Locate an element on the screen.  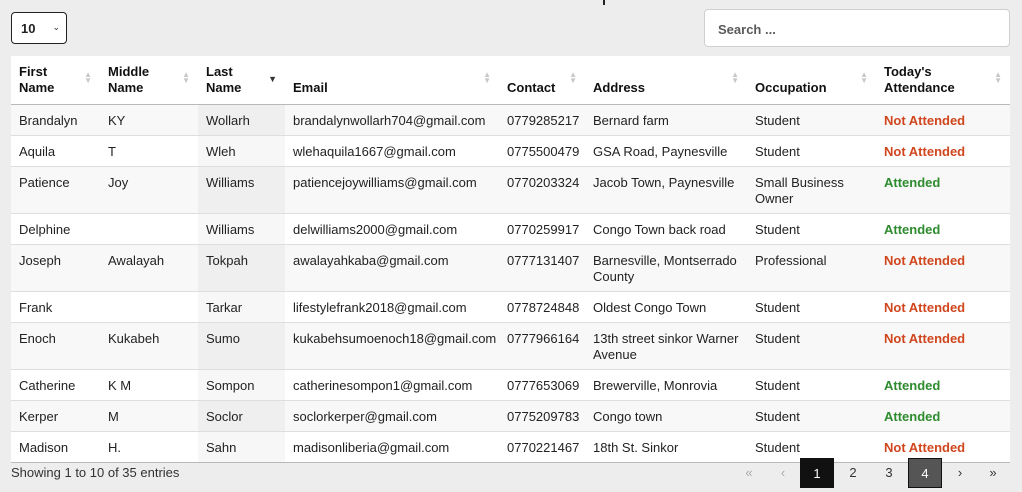
cell-last-name: Tokpah is located at coordinates (241, 267).